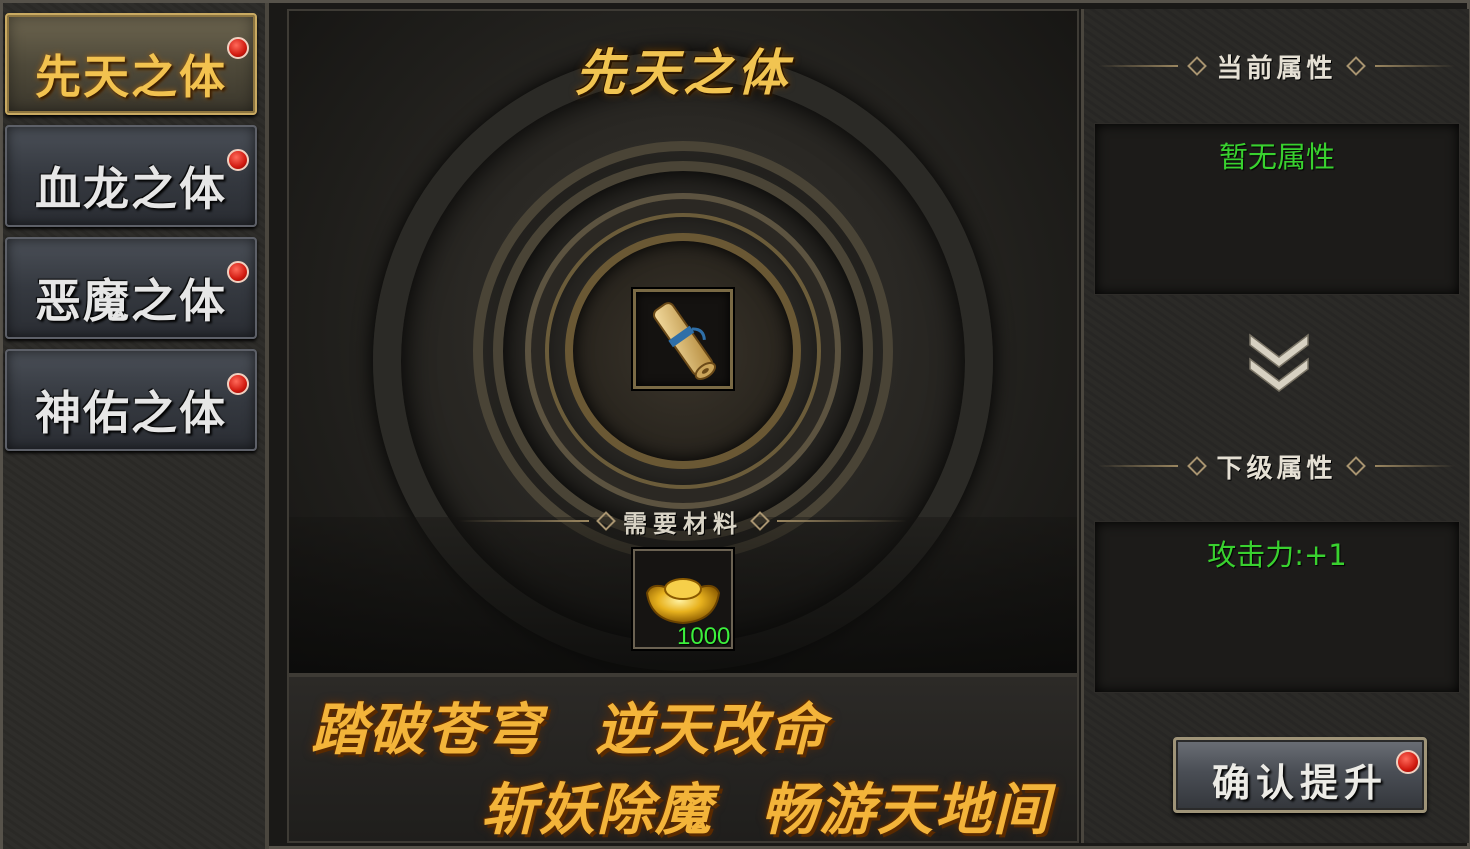 The width and height of the screenshot is (1470, 849). Describe the element at coordinates (683, 72) in the screenshot. I see `panel-title: 先天之体` at that location.